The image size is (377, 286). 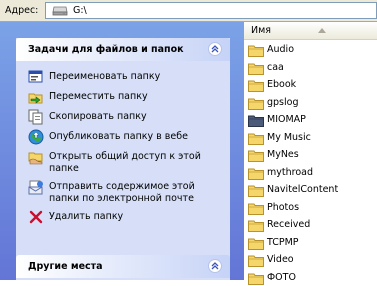 What do you see at coordinates (22, 10) in the screenshot?
I see `address-label: Адрес:` at bounding box center [22, 10].